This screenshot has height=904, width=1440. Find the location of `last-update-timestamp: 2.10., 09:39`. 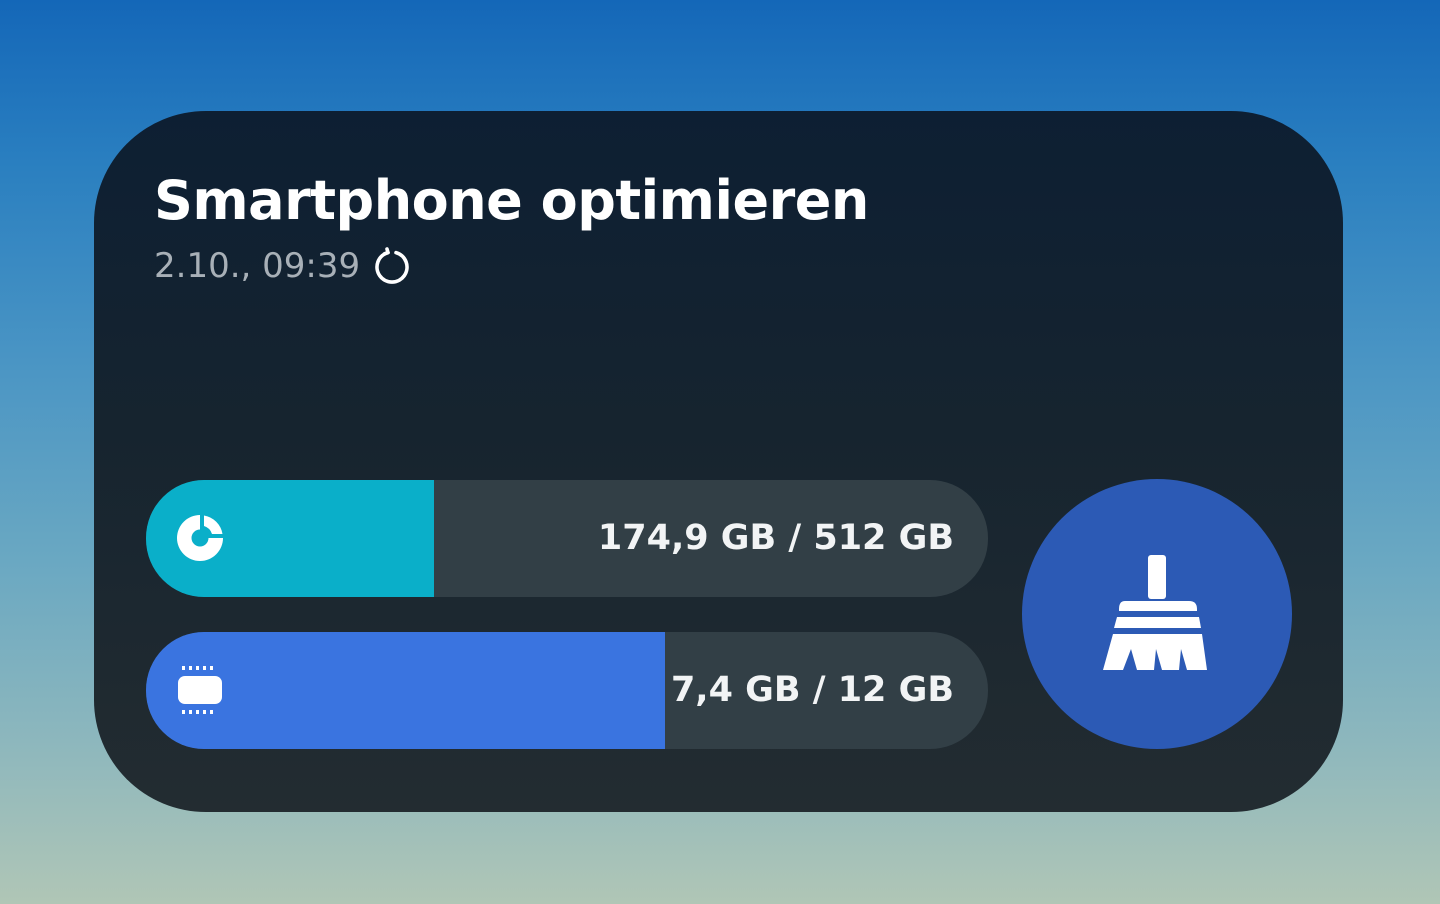

last-update-timestamp: 2.10., 09:39 is located at coordinates (257, 266).